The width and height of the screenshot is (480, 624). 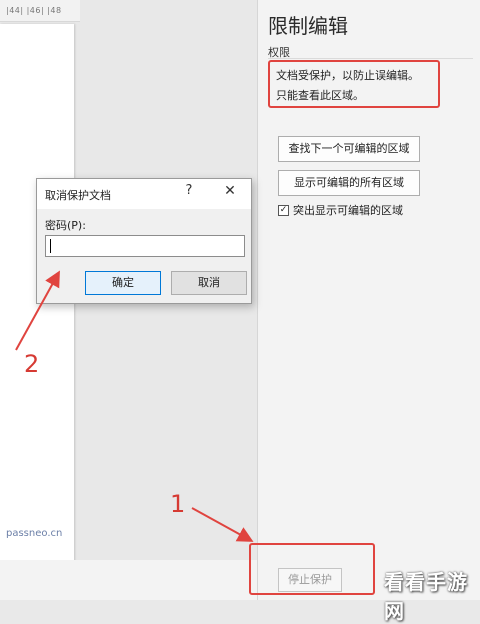 I want to click on highlight-regions-label: 突出显示可编辑的区域, so click(x=348, y=210).